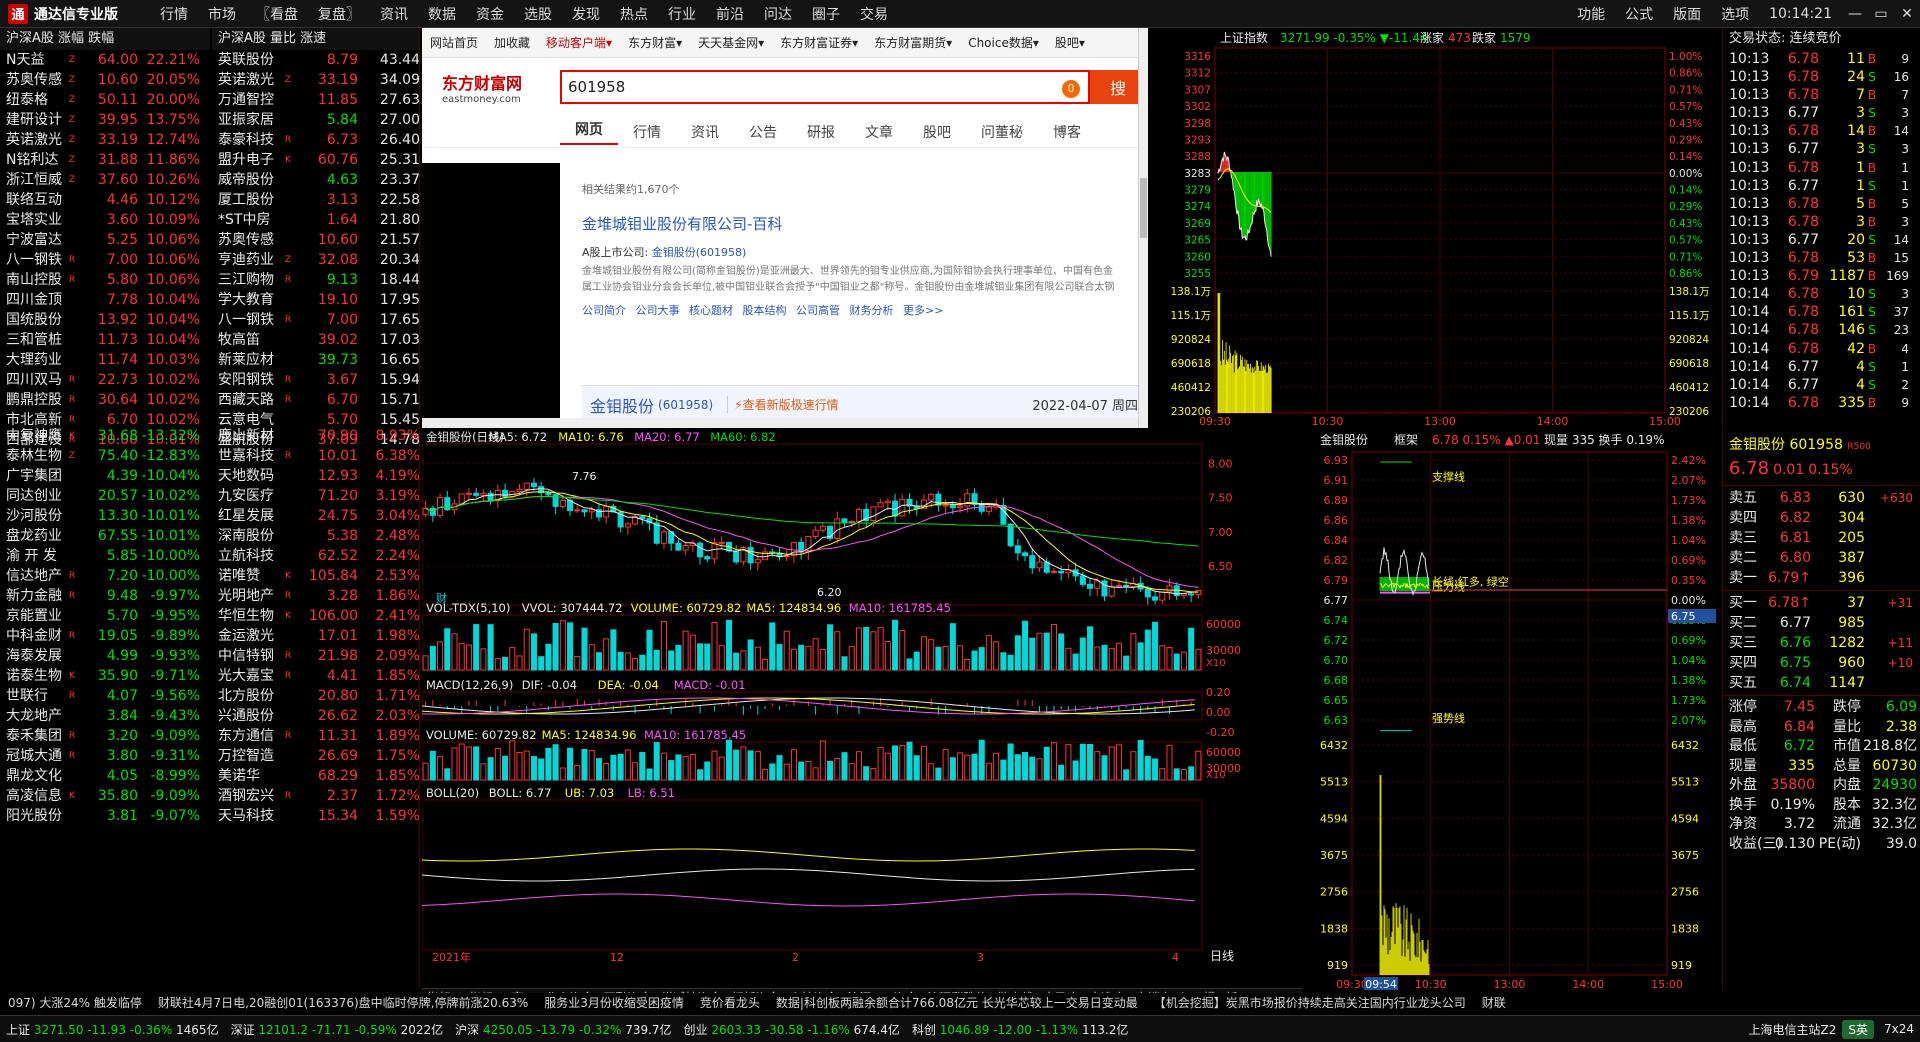 The height and width of the screenshot is (1042, 1920). I want to click on search-tab-6: 股吧, so click(937, 132).